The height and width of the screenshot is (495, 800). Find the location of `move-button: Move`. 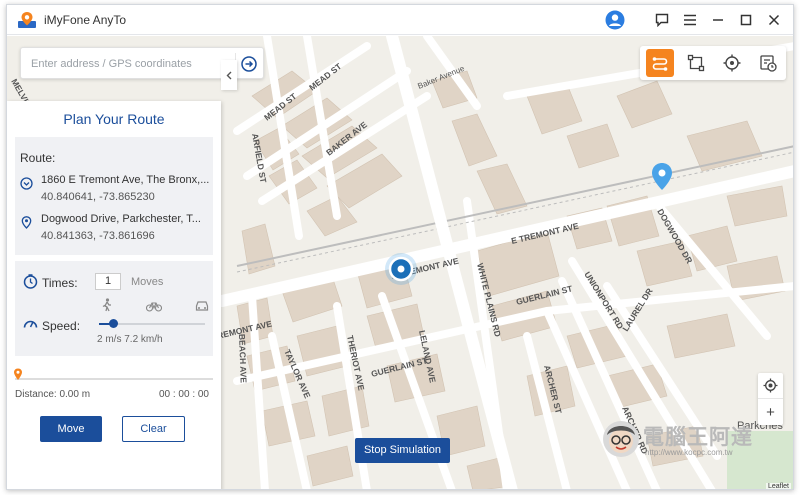

move-button: Move is located at coordinates (71, 429).